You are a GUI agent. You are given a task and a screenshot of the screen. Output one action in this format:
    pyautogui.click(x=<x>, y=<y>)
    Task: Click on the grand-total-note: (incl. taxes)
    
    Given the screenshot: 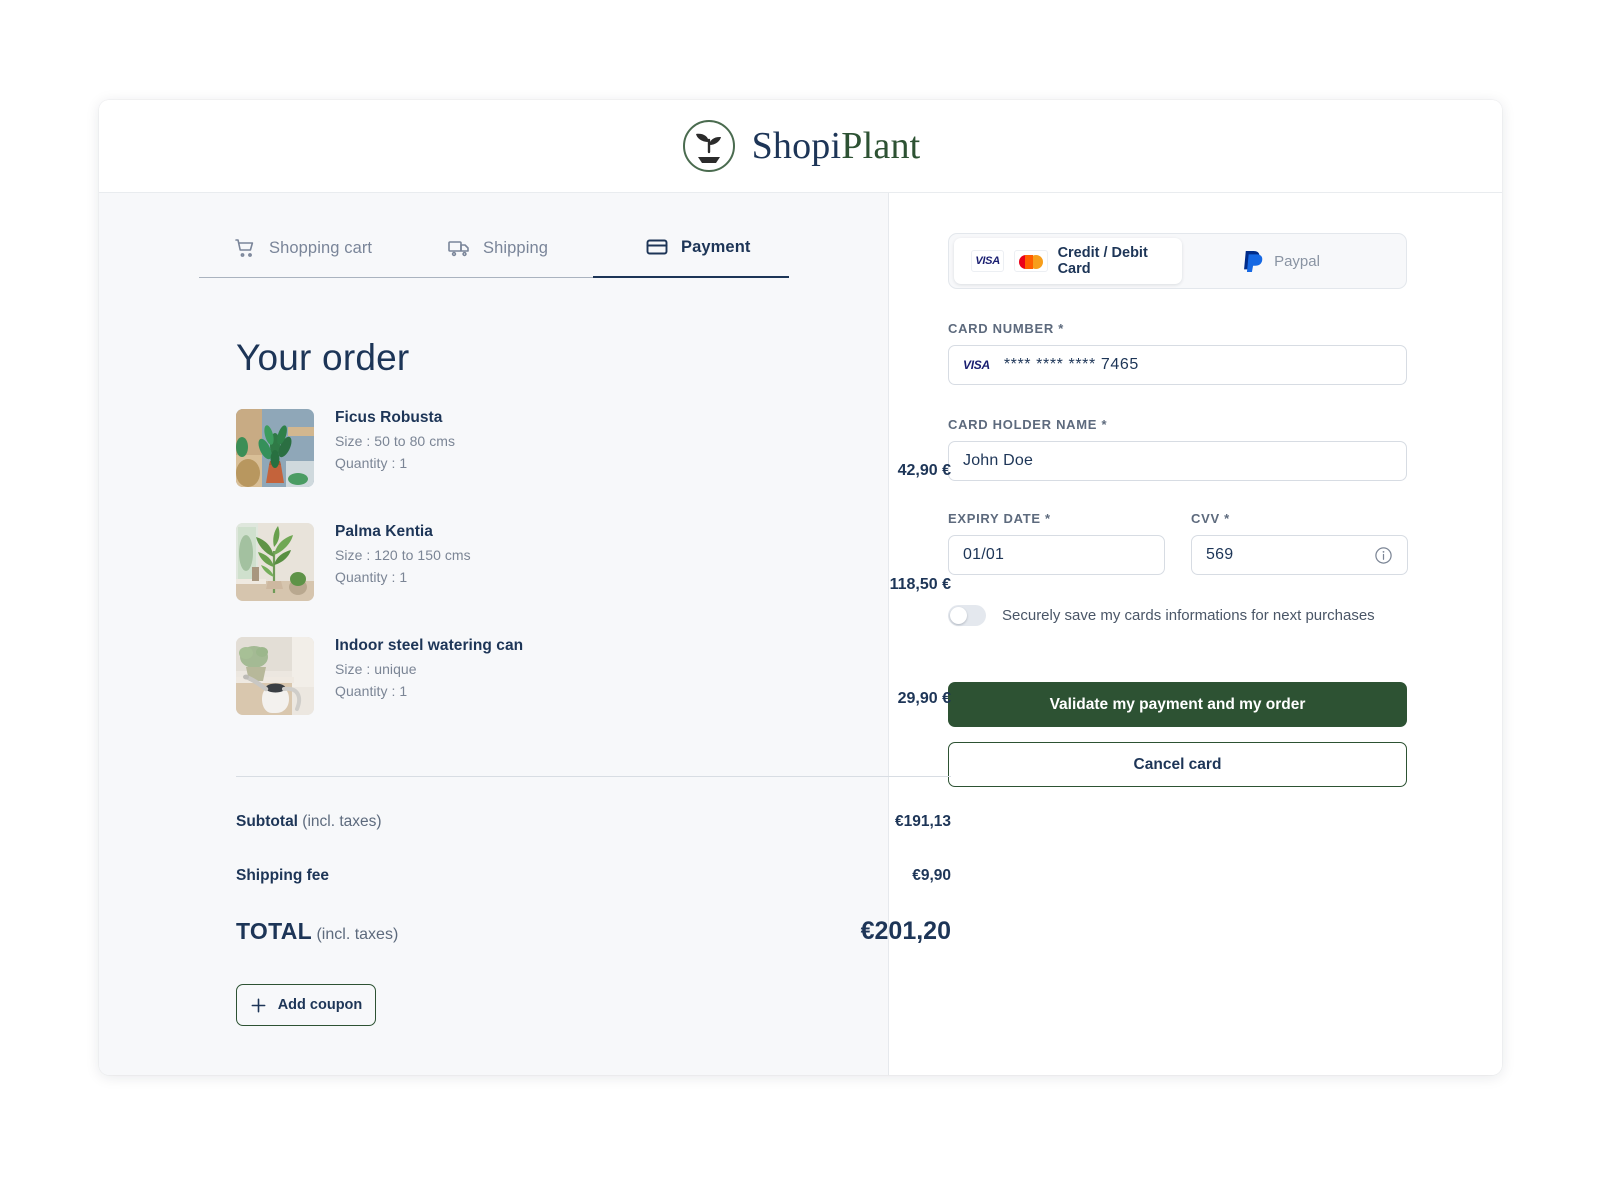 What is the action you would take?
    pyautogui.click(x=355, y=934)
    